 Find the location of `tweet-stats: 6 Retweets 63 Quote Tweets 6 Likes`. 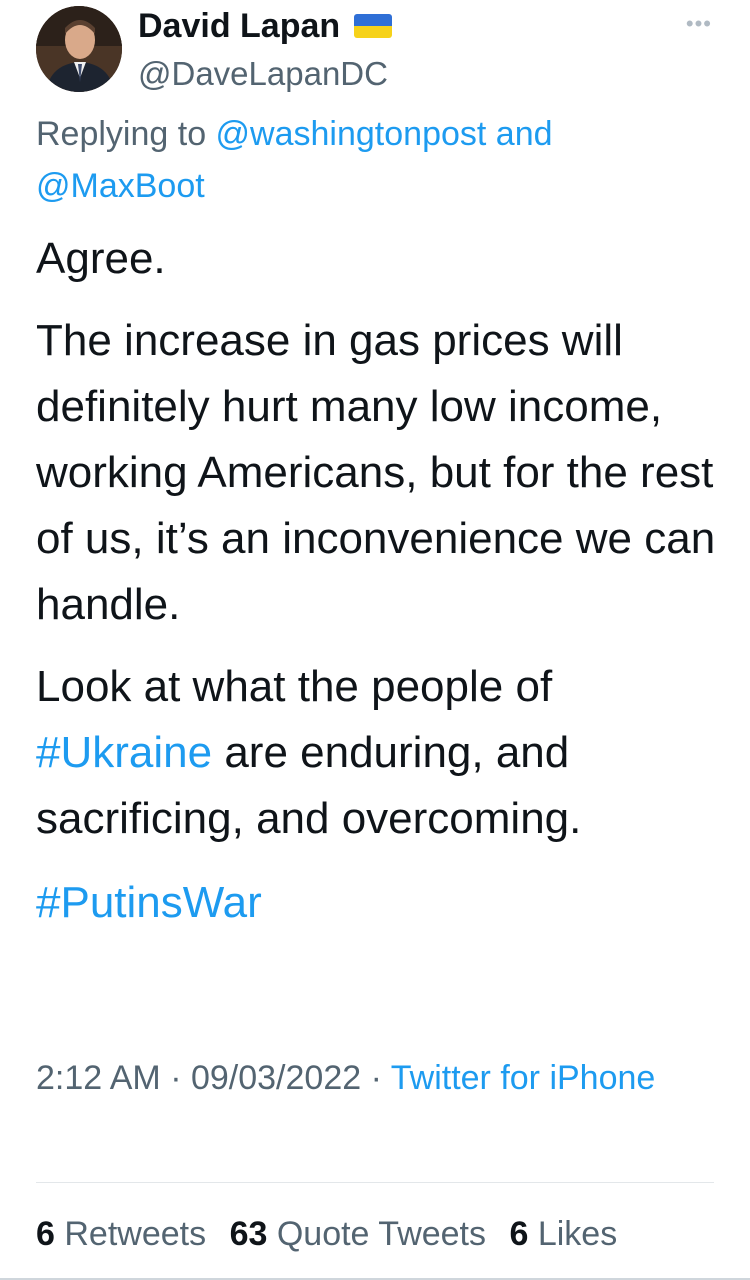

tweet-stats: 6 Retweets 63 Quote Tweets 6 Likes is located at coordinates (326, 1234).